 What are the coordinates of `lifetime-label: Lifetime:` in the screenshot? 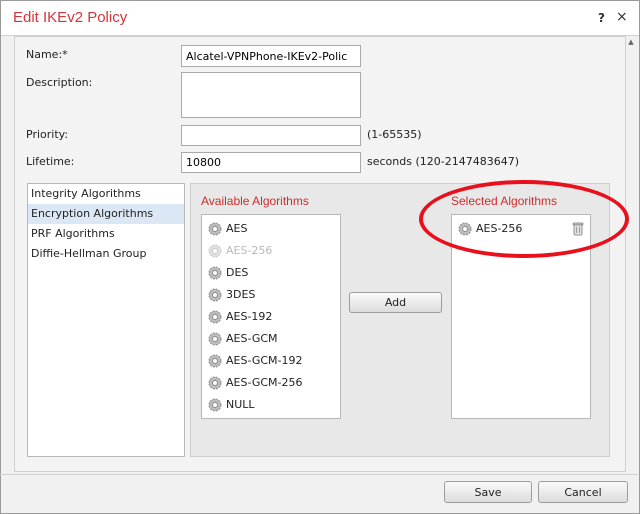 It's located at (50, 161).